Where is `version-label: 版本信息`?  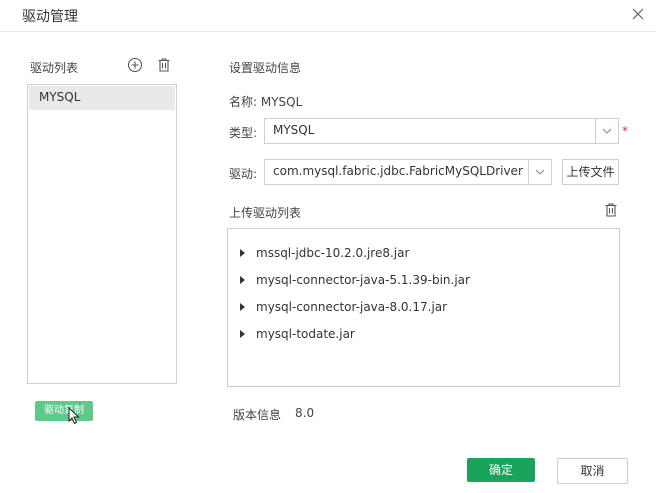
version-label: 版本信息 is located at coordinates (257, 415).